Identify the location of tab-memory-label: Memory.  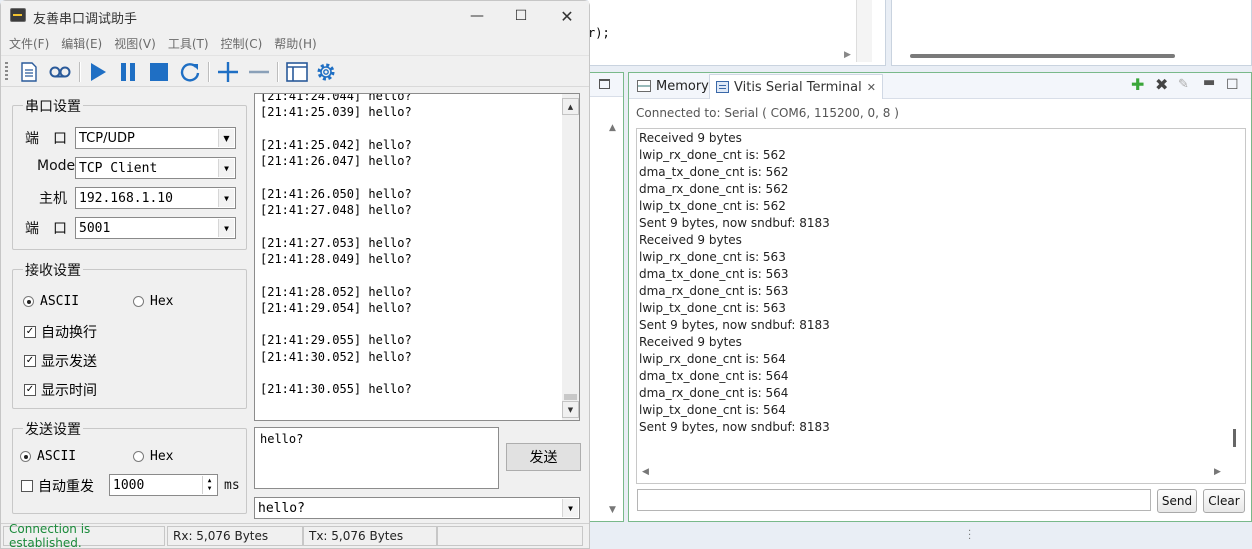
(682, 86).